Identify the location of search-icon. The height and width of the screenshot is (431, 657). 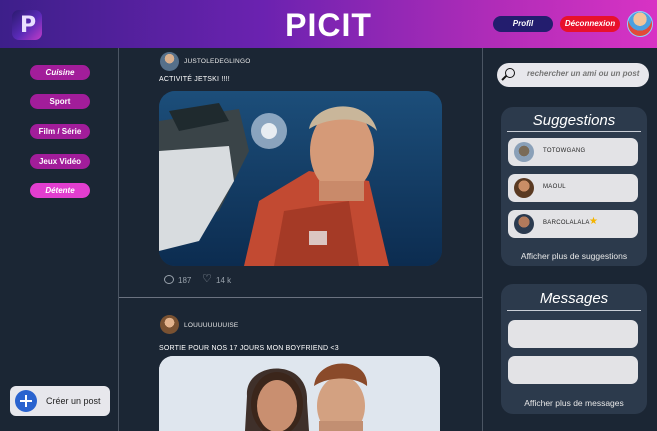
(510, 73).